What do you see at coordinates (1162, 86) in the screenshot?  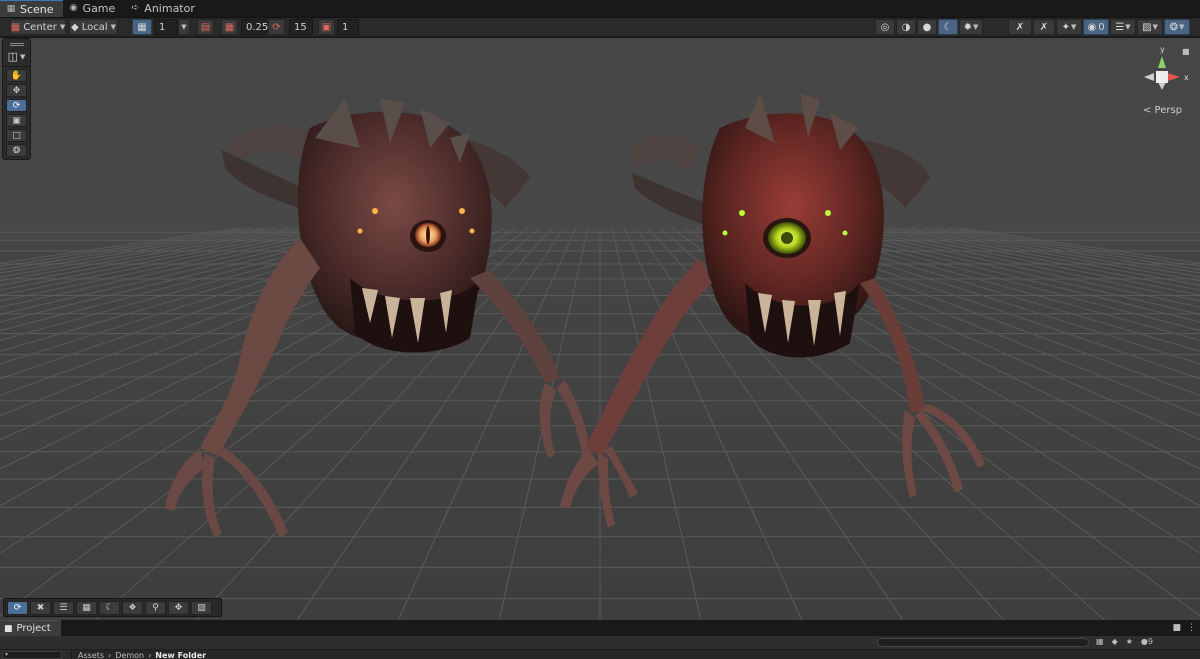 I see `gizmo-neg-y-axis-cone` at bounding box center [1162, 86].